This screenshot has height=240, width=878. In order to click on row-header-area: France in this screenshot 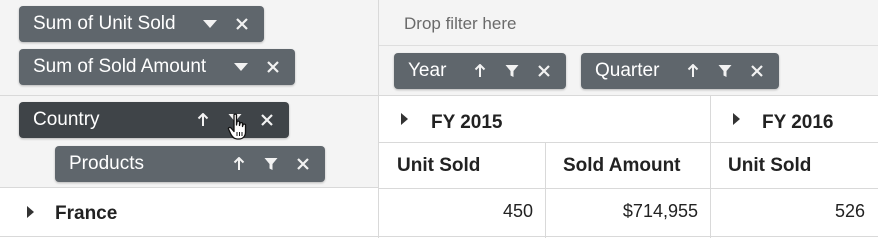, I will do `click(189, 213)`.